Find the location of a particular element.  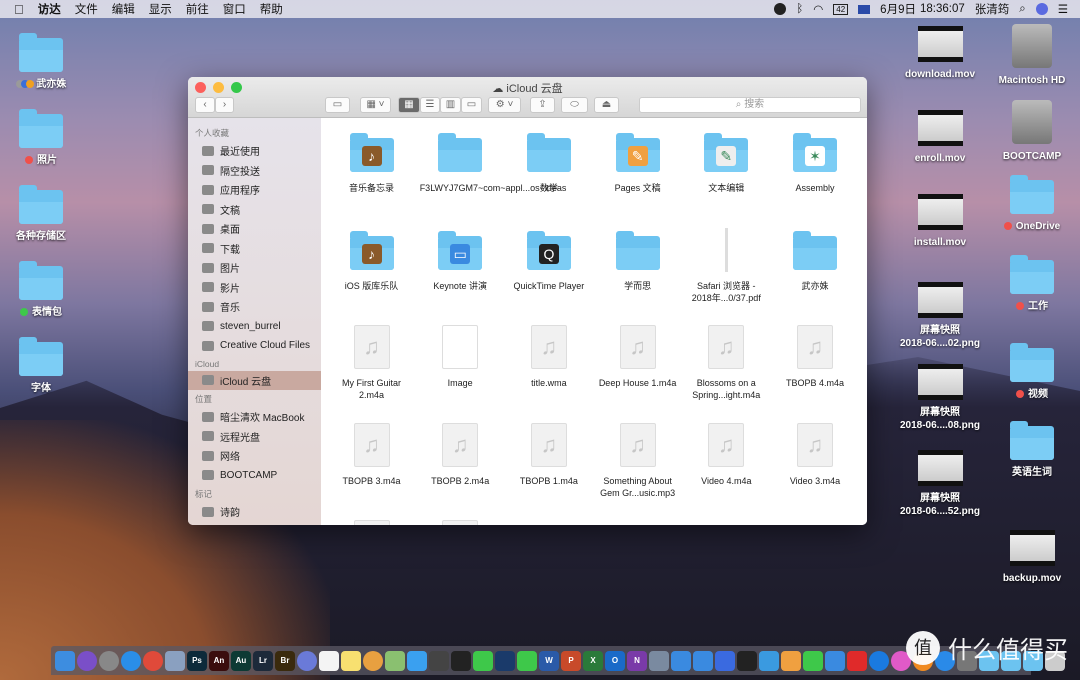

menubar-time: 18:36:07 is located at coordinates (942, 9).